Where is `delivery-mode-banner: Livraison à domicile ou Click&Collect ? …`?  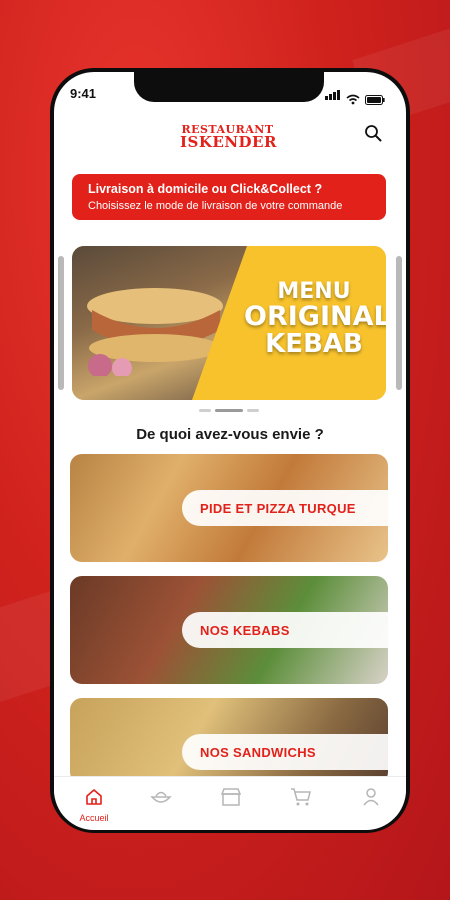 delivery-mode-banner: Livraison à domicile ou Click&Collect ? … is located at coordinates (229, 197).